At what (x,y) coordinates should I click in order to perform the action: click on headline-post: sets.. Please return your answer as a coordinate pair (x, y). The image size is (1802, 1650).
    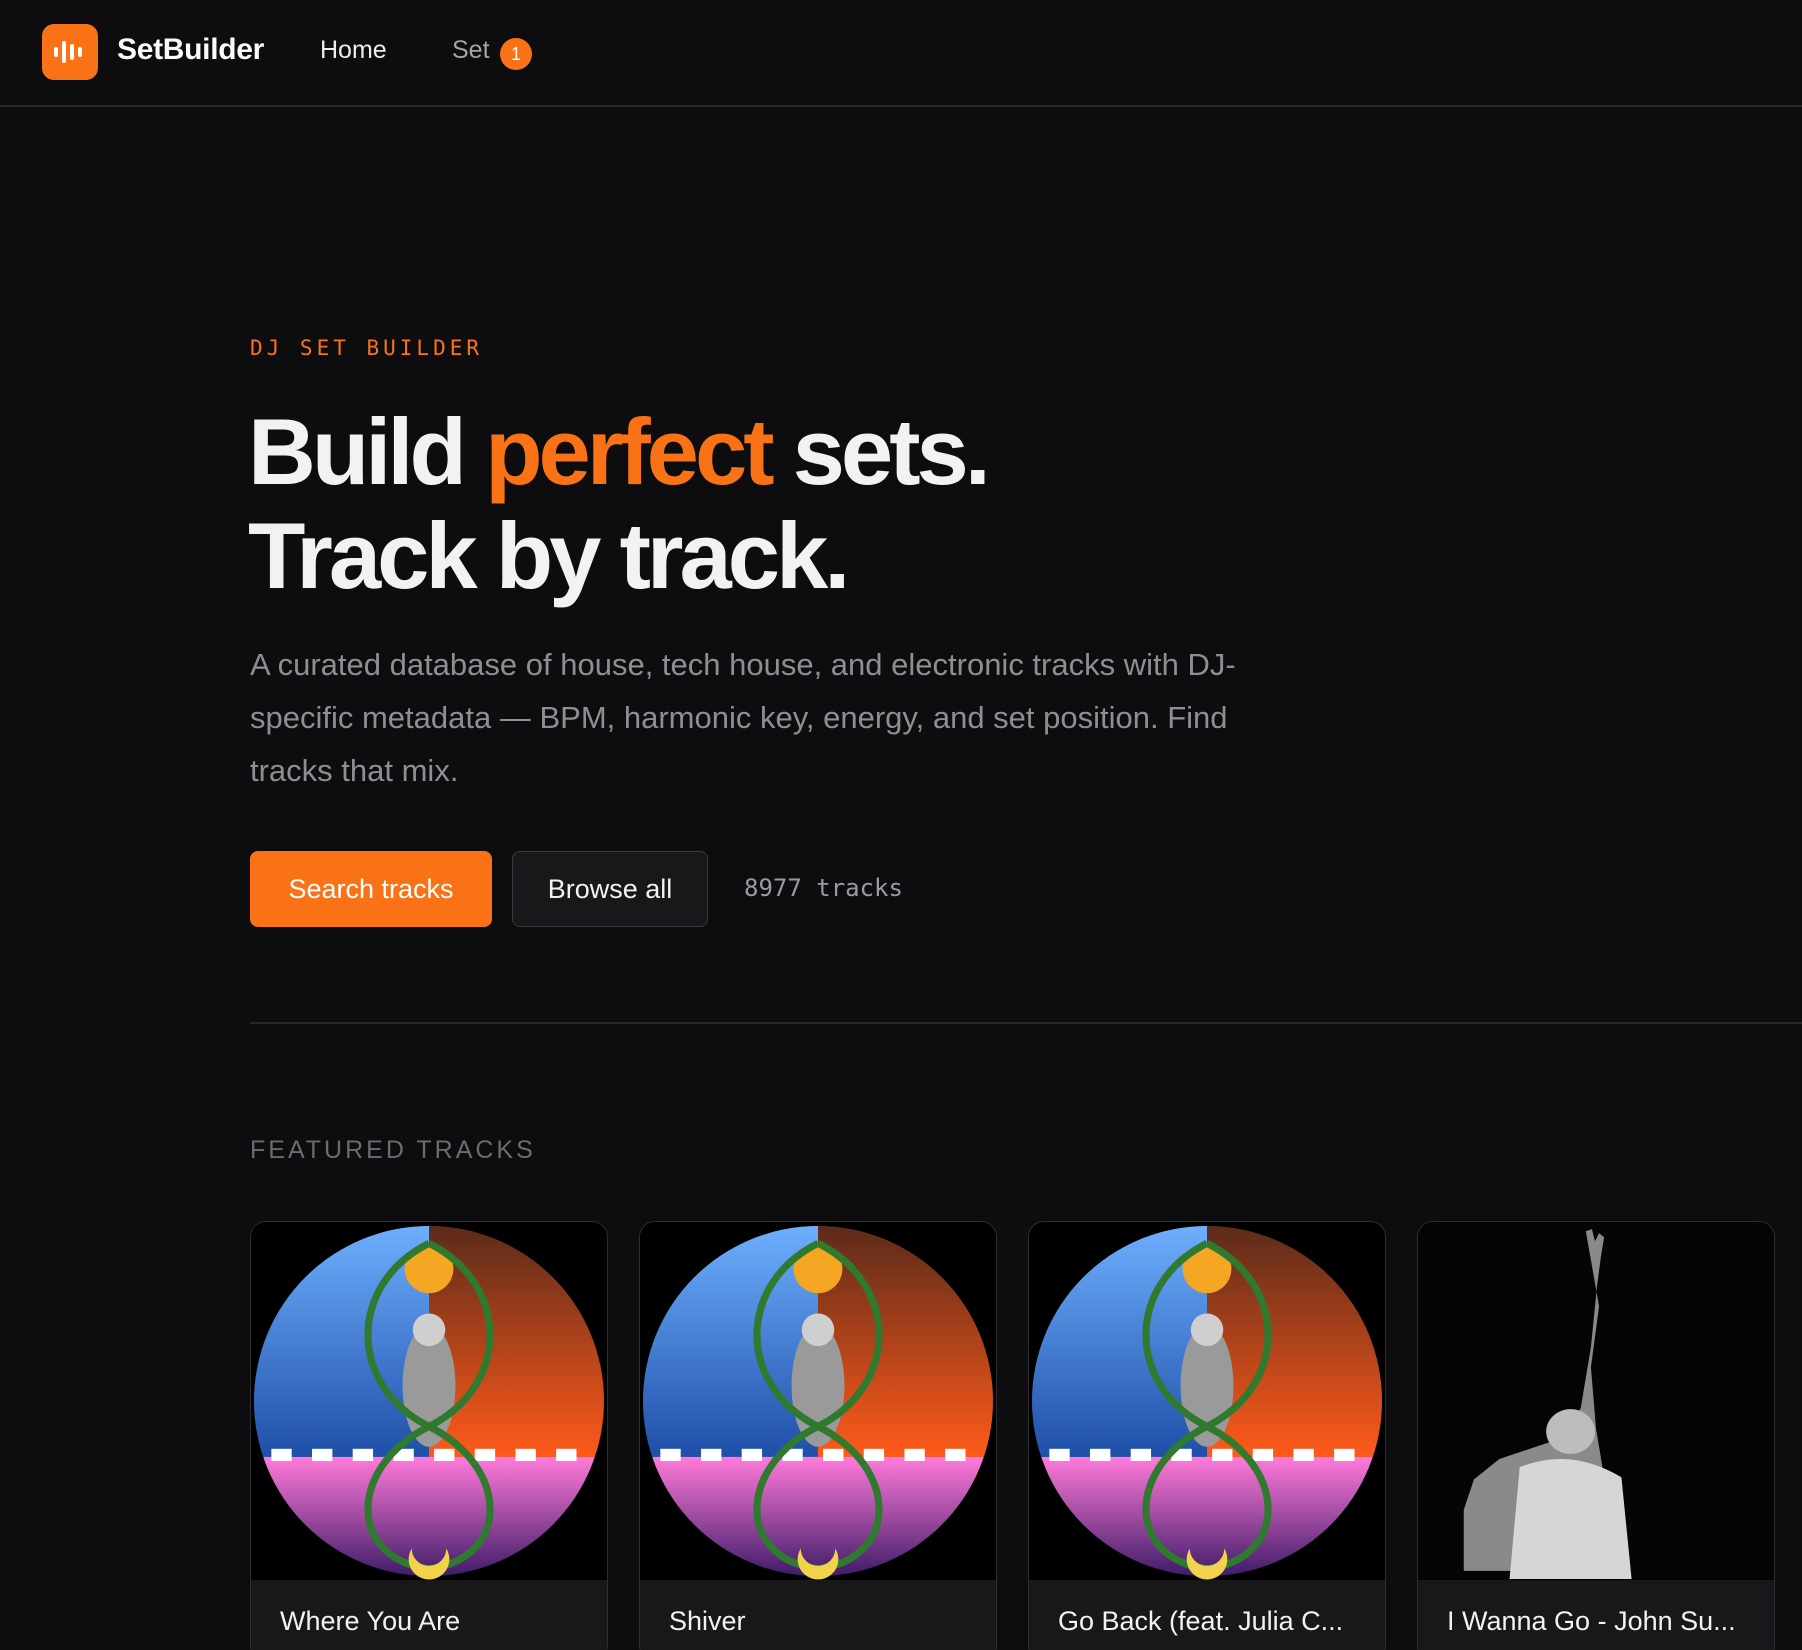
    Looking at the image, I should click on (880, 451).